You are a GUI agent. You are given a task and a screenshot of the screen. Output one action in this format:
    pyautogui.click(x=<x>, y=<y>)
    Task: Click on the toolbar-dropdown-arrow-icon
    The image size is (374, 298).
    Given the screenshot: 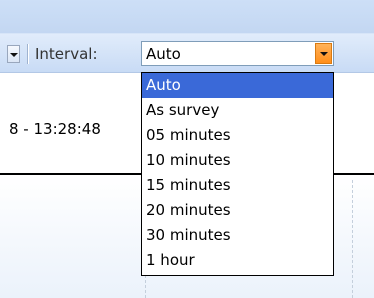 What is the action you would take?
    pyautogui.click(x=13, y=54)
    